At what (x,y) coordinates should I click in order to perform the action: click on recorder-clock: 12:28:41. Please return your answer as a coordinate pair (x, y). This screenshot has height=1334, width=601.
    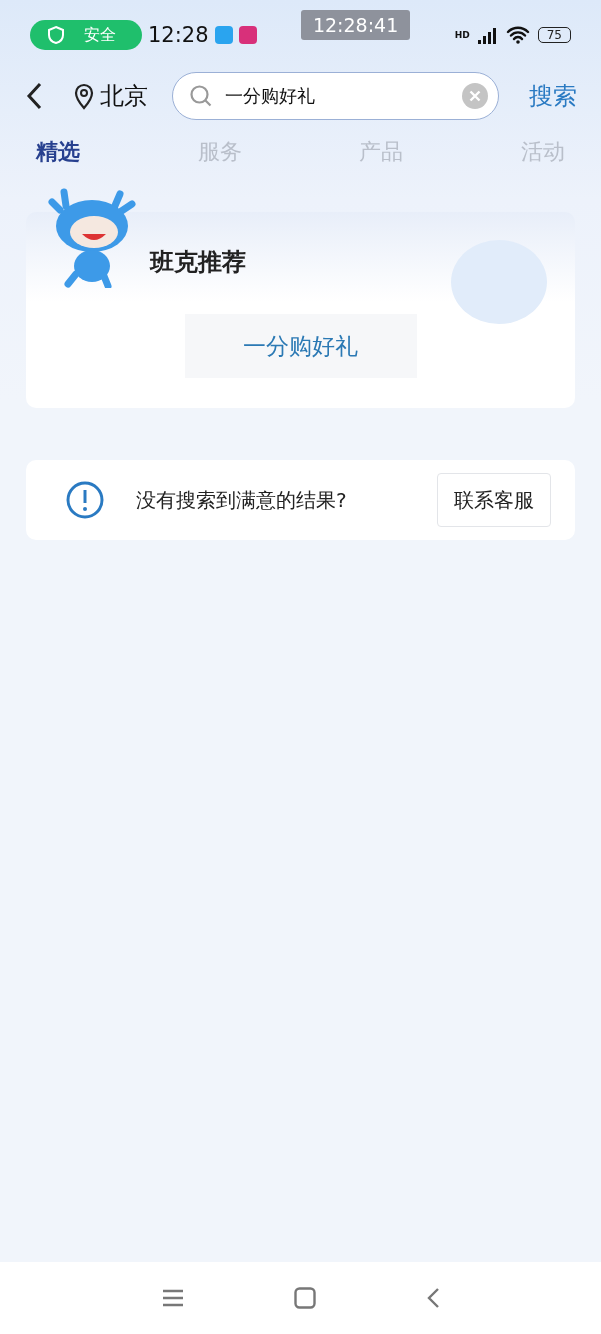
    Looking at the image, I should click on (355, 25).